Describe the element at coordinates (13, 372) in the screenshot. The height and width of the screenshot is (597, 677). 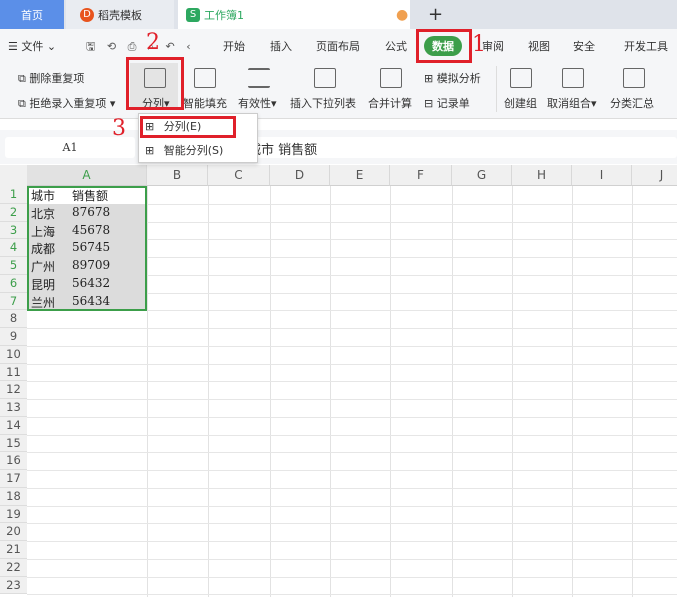
I see `row-header-11: 11` at that location.